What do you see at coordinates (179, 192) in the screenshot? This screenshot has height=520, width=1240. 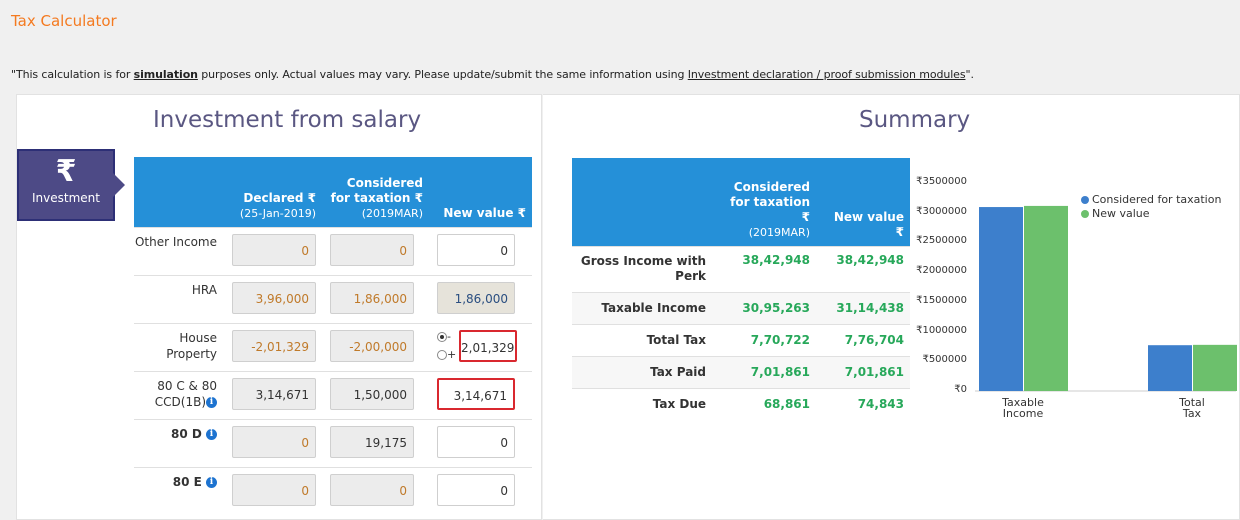 I see `header-blank` at bounding box center [179, 192].